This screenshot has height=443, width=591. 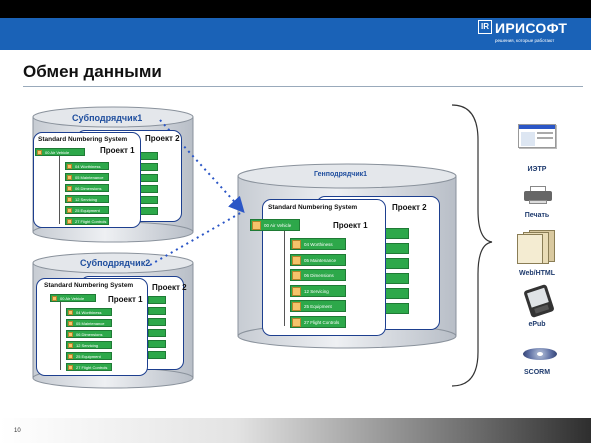 I want to click on main-project1-label: Проект 1, so click(x=350, y=225).